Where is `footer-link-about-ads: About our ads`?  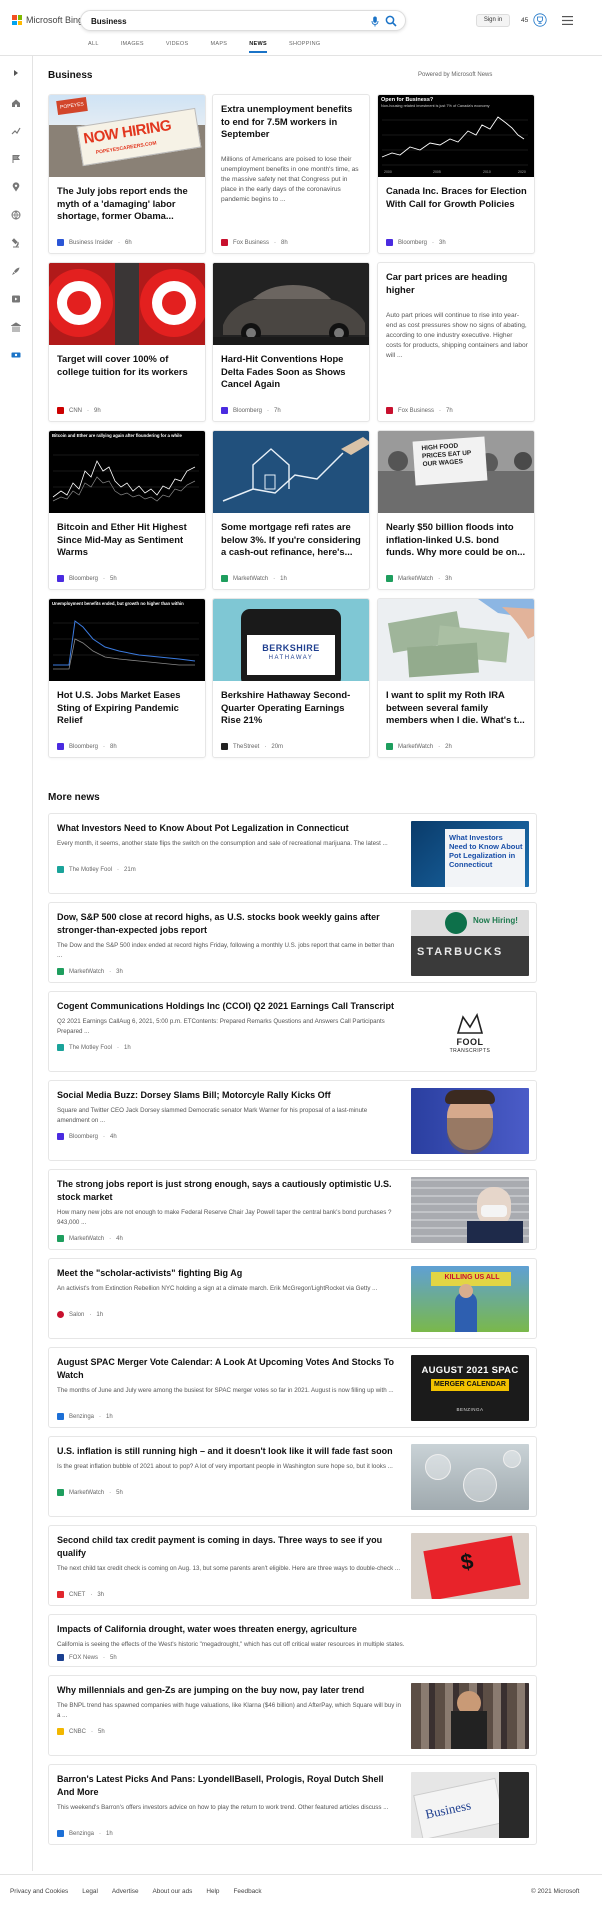 footer-link-about-ads: About our ads is located at coordinates (173, 1891).